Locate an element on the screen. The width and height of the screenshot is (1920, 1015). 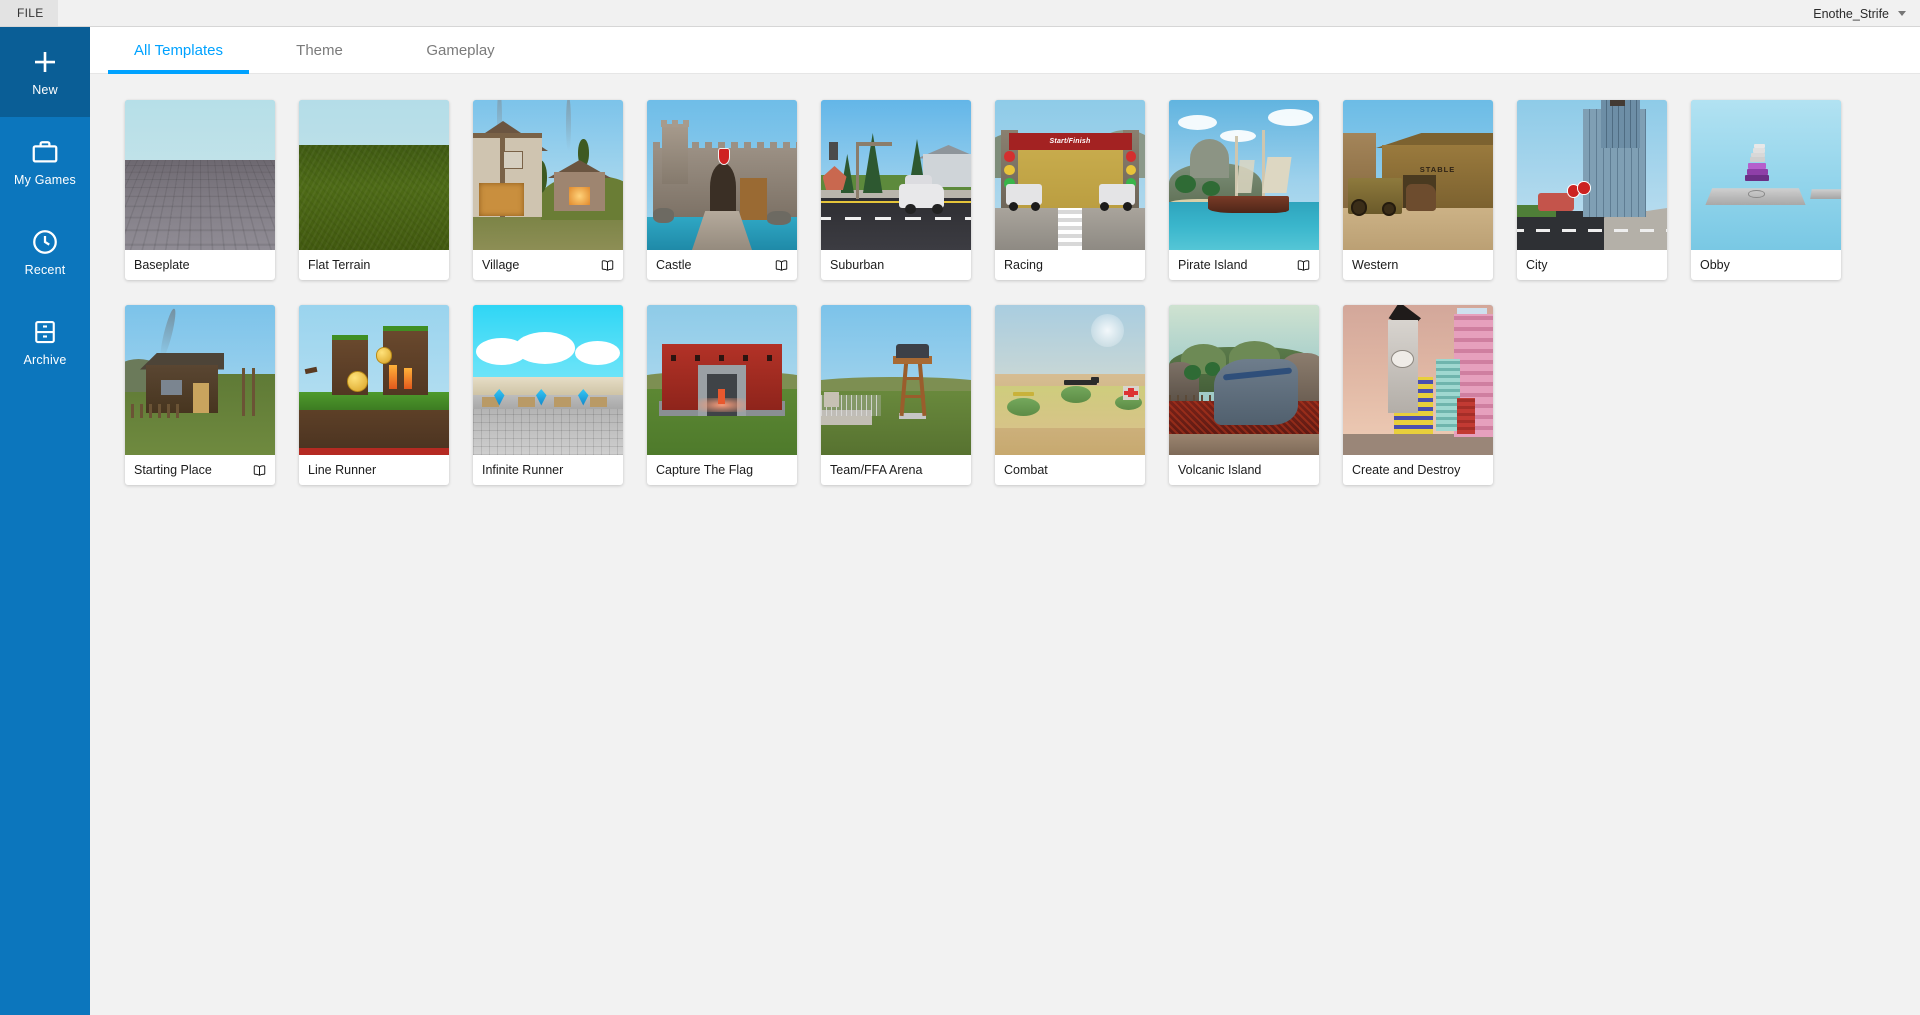
file-menu-button: FILE is located at coordinates (29, 13).